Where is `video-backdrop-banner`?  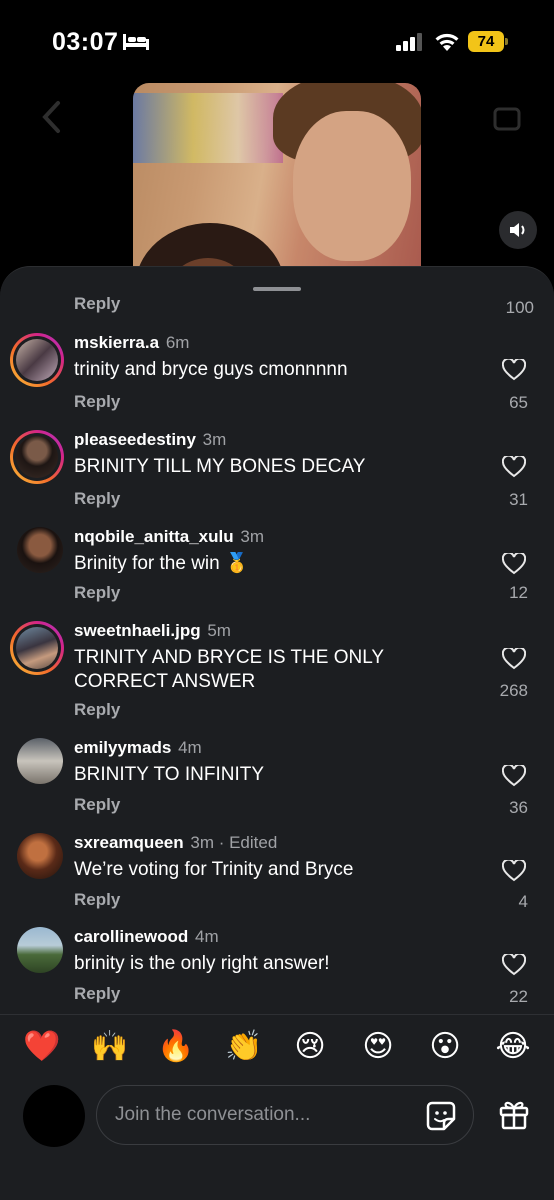
video-backdrop-banner is located at coordinates (208, 128).